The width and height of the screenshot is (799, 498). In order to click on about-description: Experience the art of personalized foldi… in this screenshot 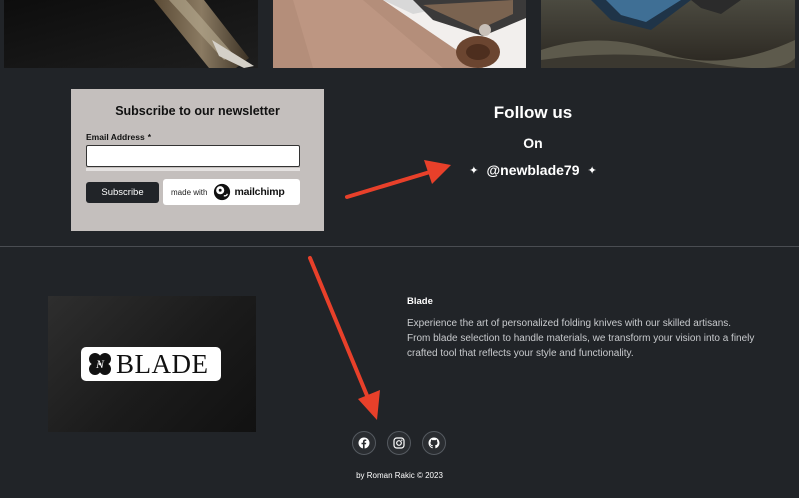, I will do `click(581, 338)`.